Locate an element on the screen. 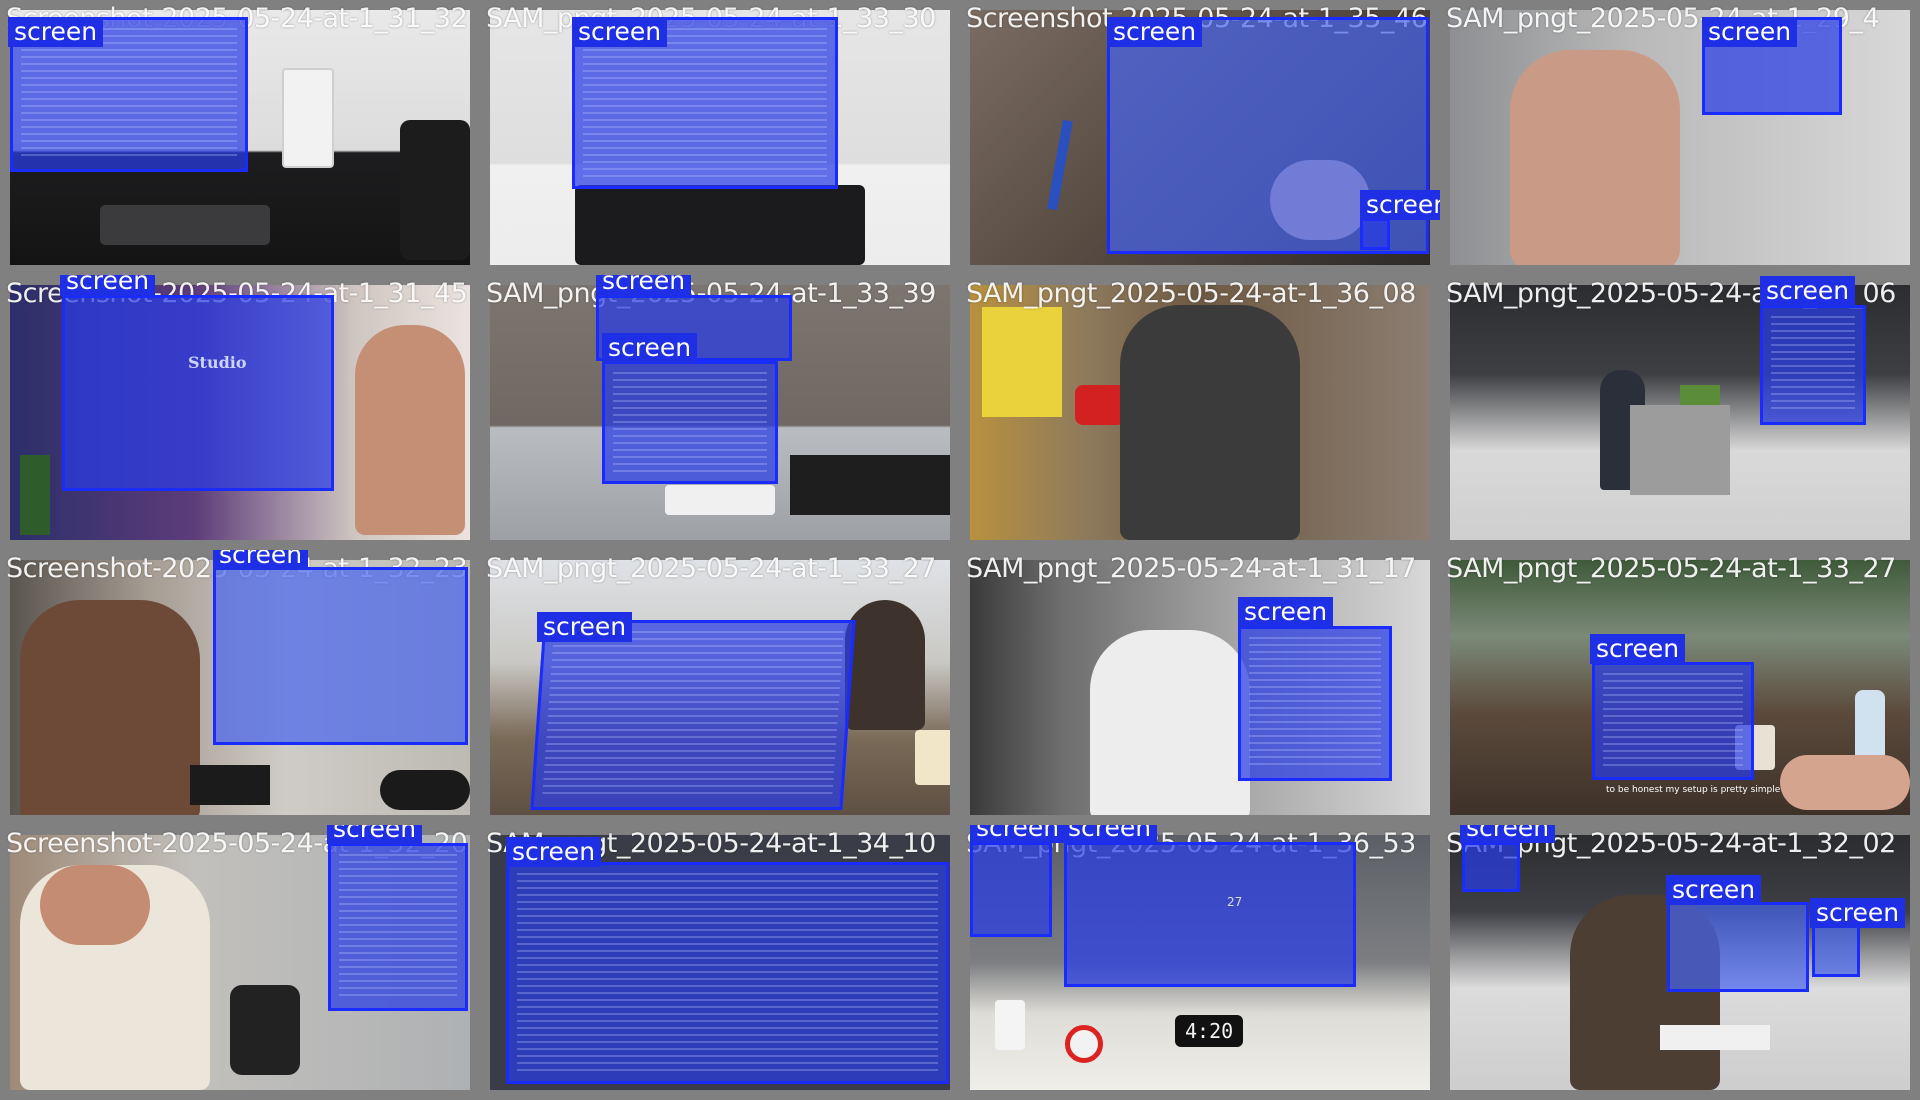 The width and height of the screenshot is (1920, 1100). tile-7: SAM_pngt_2025-05-24-at-1_36_08 is located at coordinates (1200, 412).